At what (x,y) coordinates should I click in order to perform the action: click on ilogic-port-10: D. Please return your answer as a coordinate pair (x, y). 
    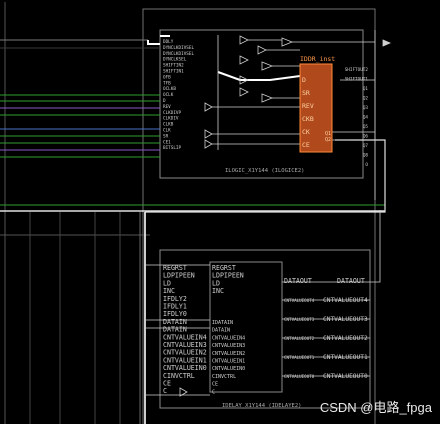
    Looking at the image, I should click on (164, 101).